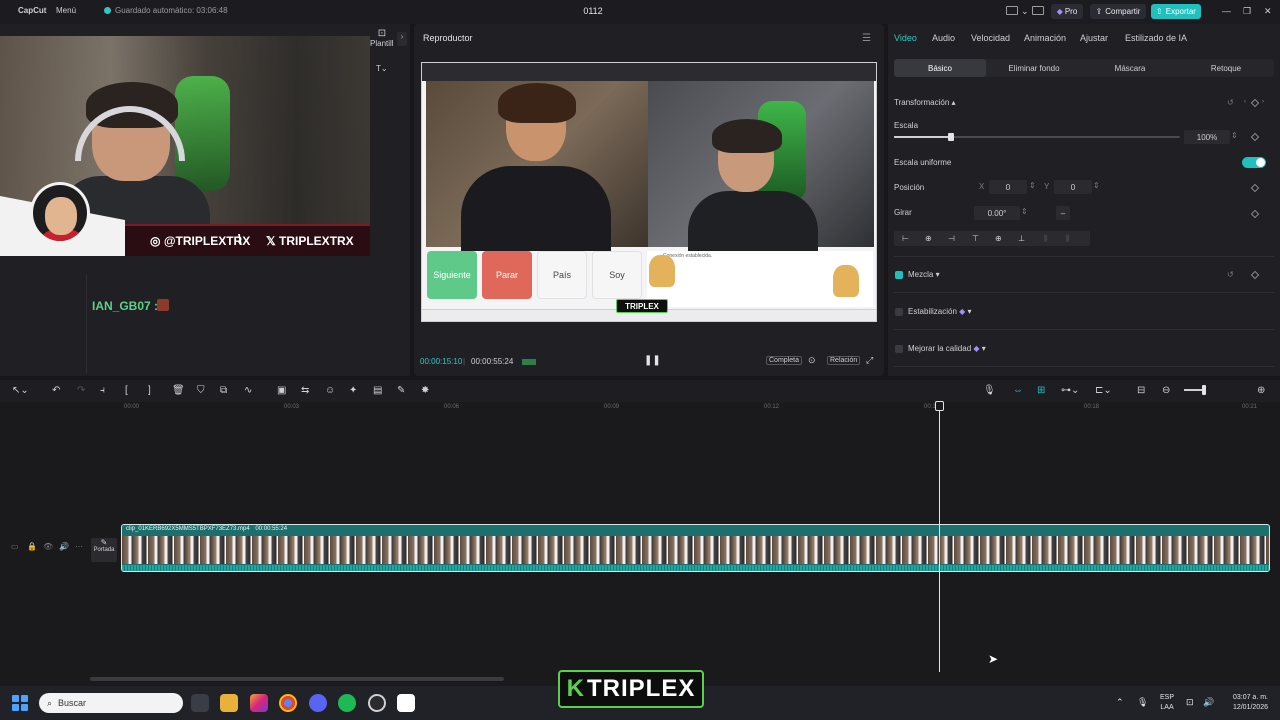 Image resolution: width=1280 pixels, height=720 pixels. I want to click on obs-icon, so click(377, 703).